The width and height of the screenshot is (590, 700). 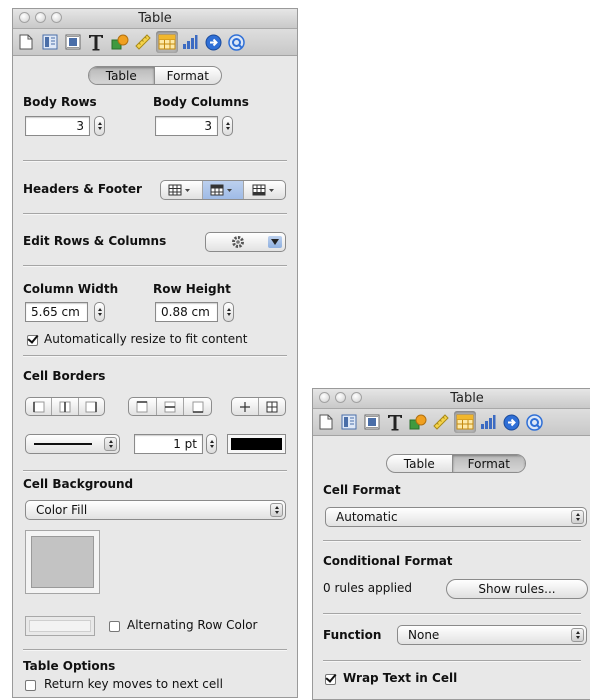 I want to click on fill-color-swatch, so click(x=62, y=562).